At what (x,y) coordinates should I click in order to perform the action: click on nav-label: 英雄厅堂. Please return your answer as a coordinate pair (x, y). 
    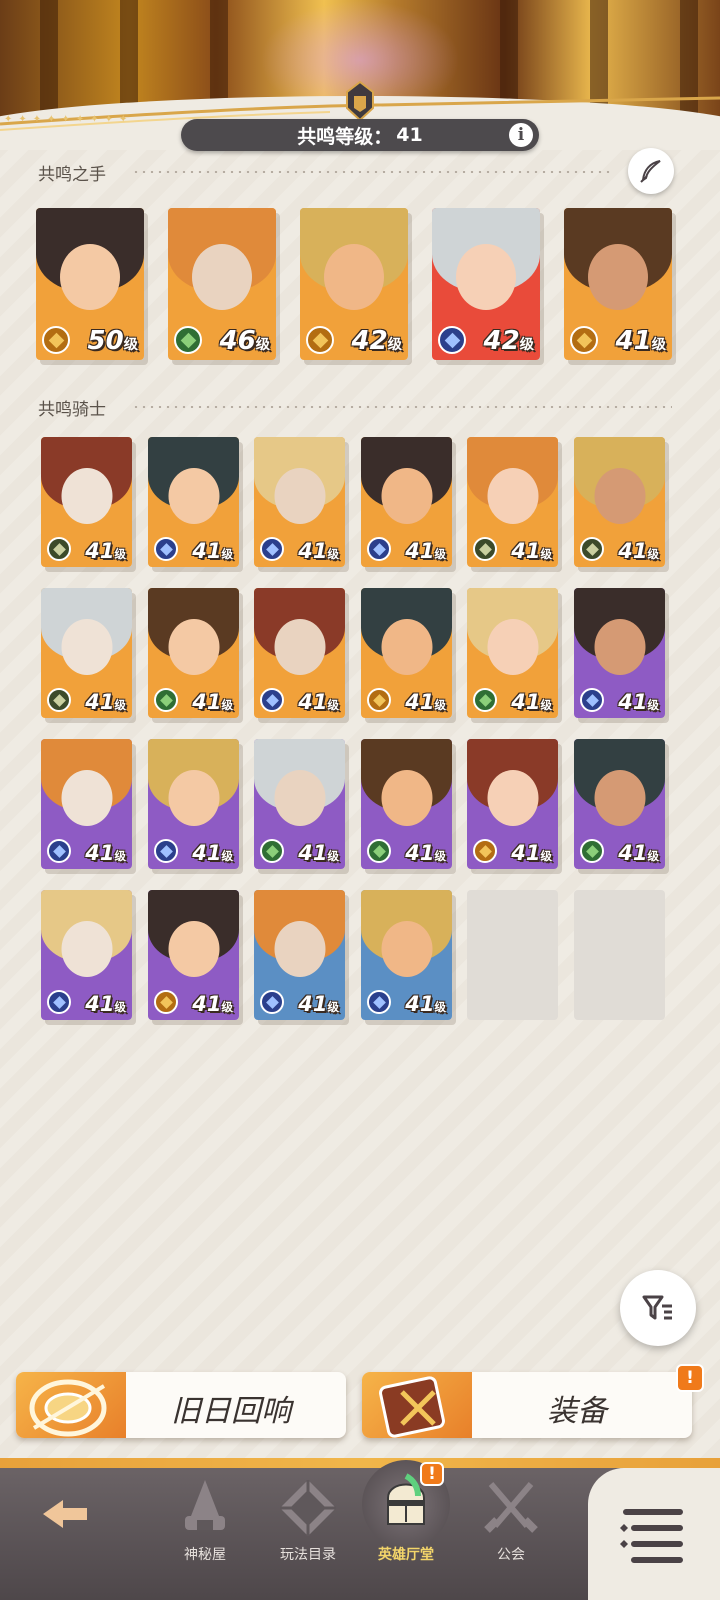
    Looking at the image, I should click on (406, 1555).